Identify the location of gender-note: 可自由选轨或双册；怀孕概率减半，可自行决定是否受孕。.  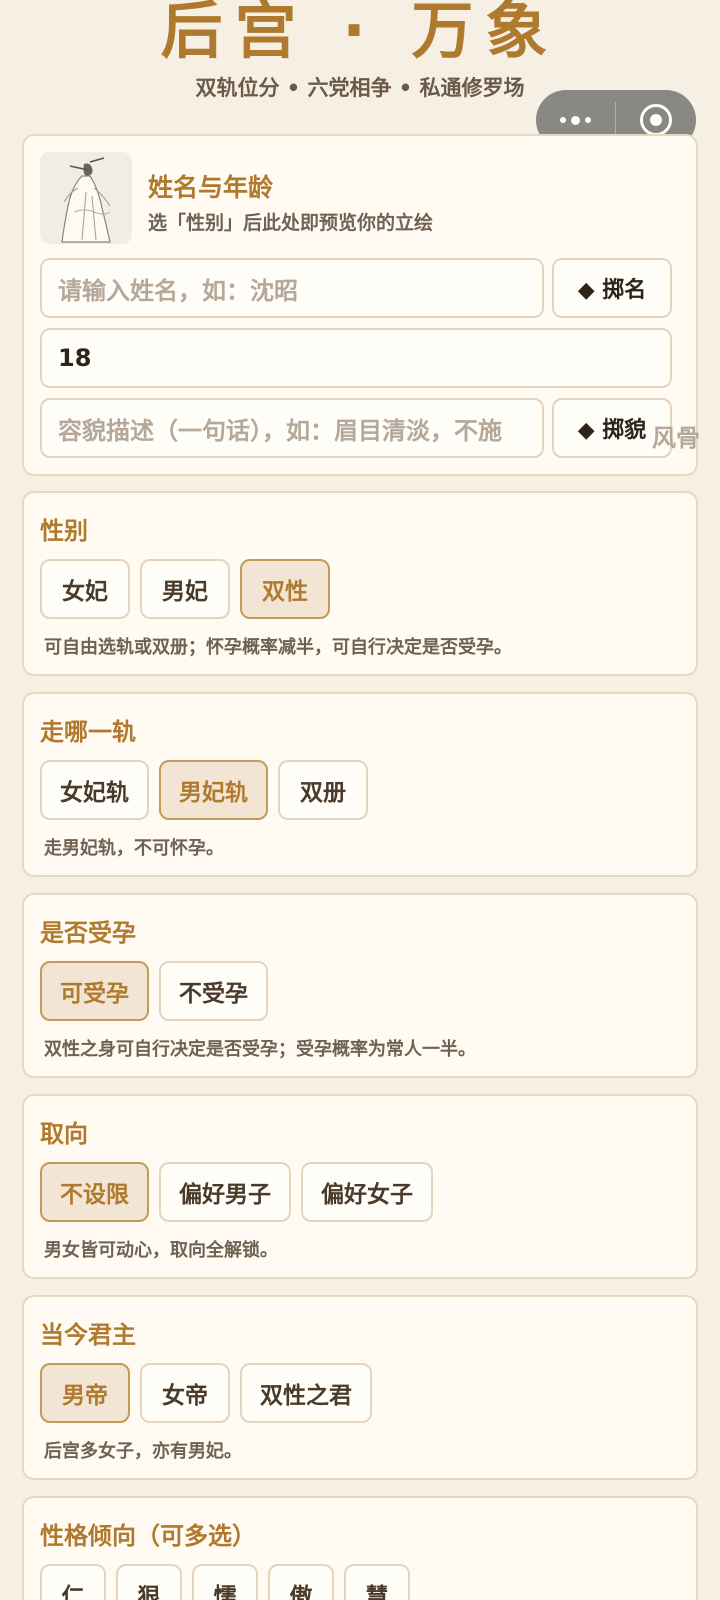
(278, 647).